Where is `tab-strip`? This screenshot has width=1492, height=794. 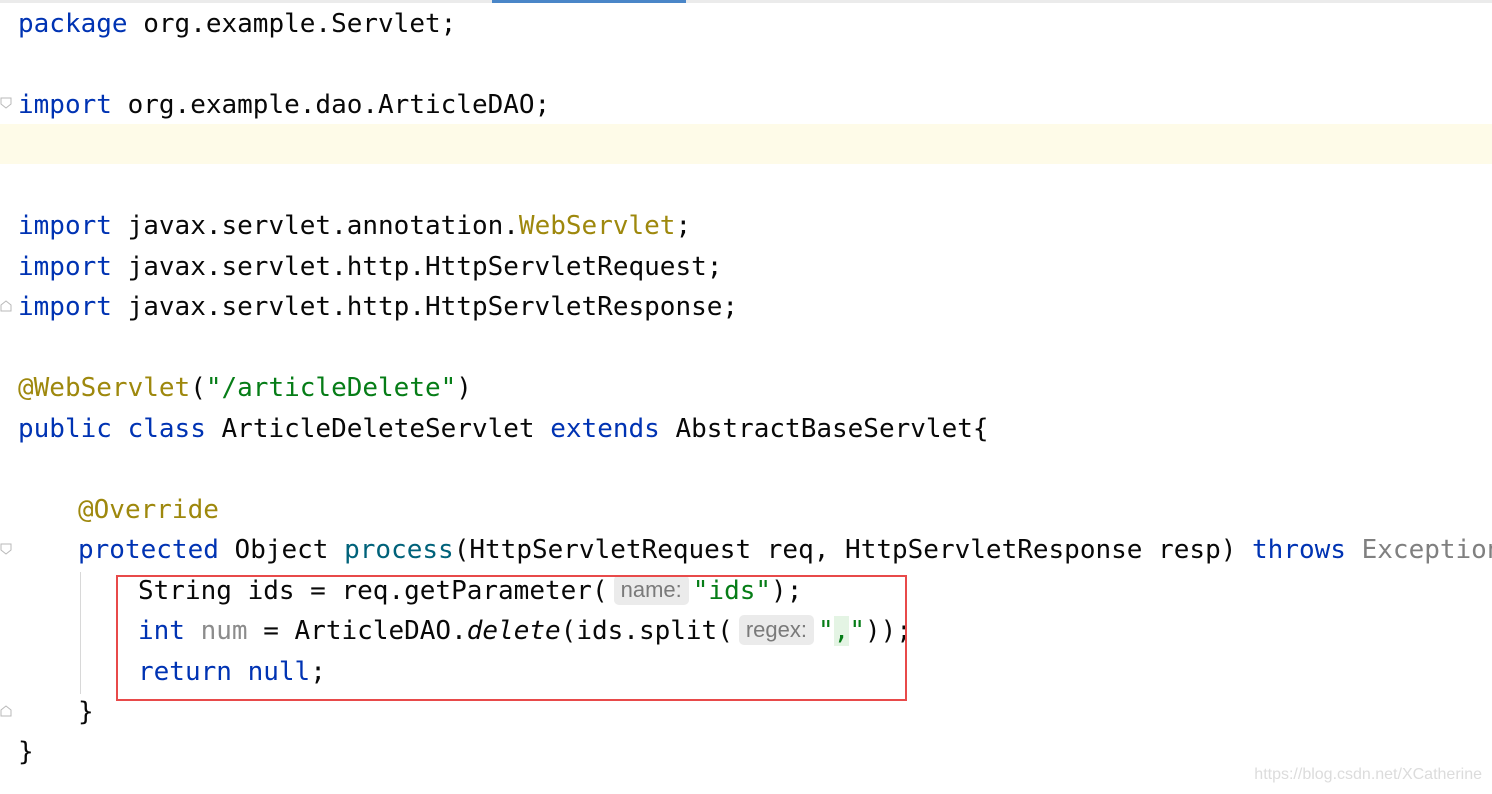
tab-strip is located at coordinates (746, 1).